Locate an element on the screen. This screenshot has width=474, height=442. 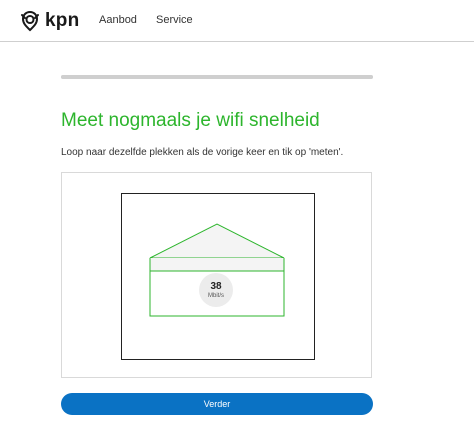
kpn-logo: kpn is located at coordinates (49, 21).